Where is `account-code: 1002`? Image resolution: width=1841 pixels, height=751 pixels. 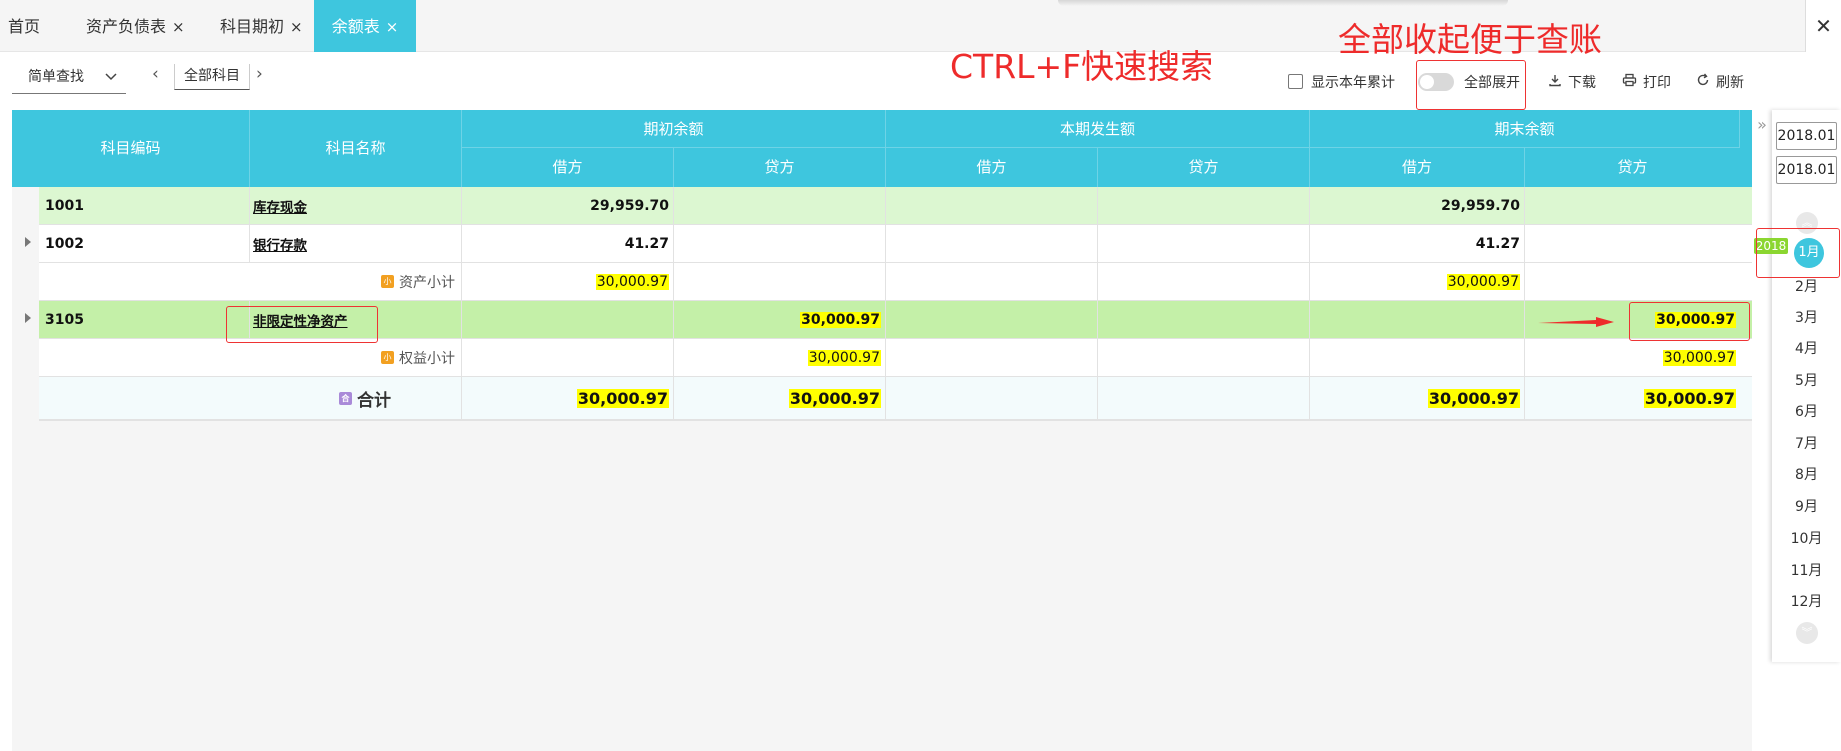
account-code: 1002 is located at coordinates (144, 243).